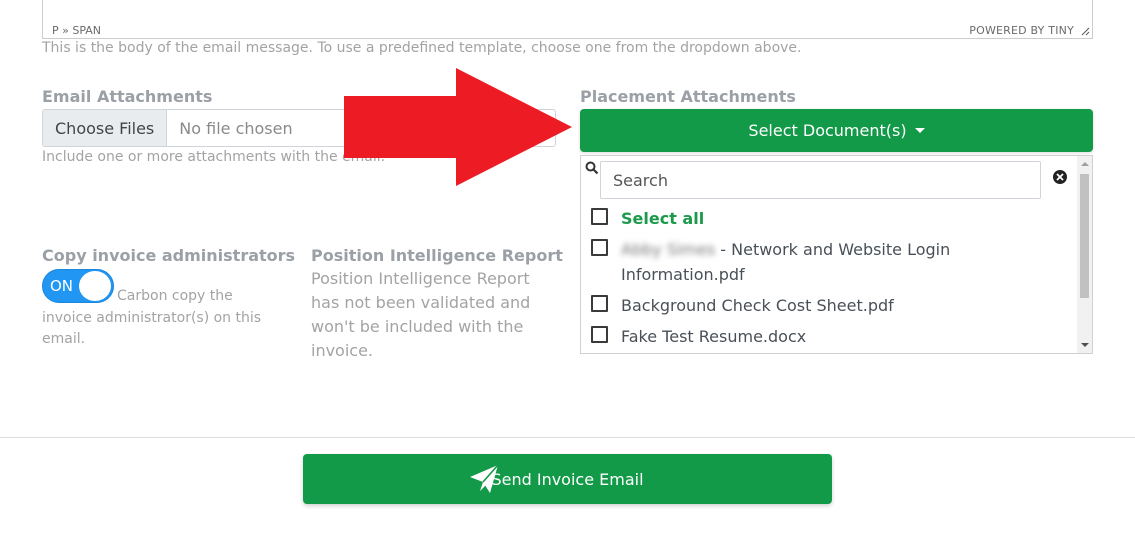  Describe the element at coordinates (567, 19) in the screenshot. I see `editor-status-bar: P » SPAN POWERED BY TINY` at that location.